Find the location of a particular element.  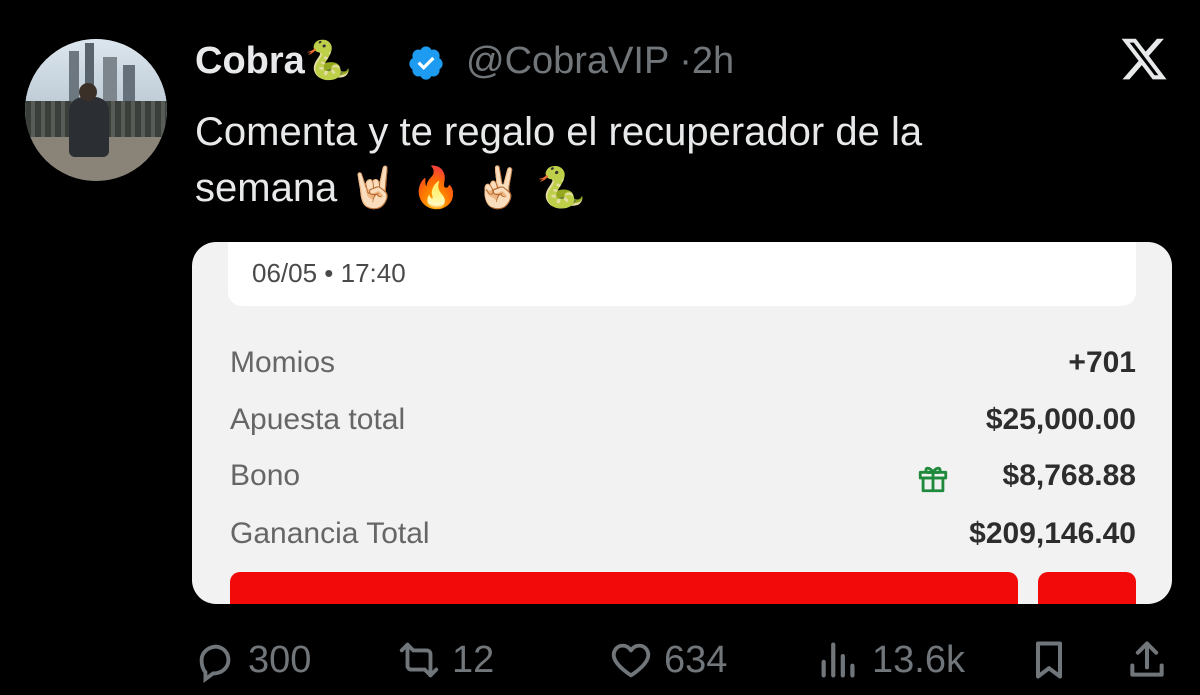

author-avatar is located at coordinates (96, 110).